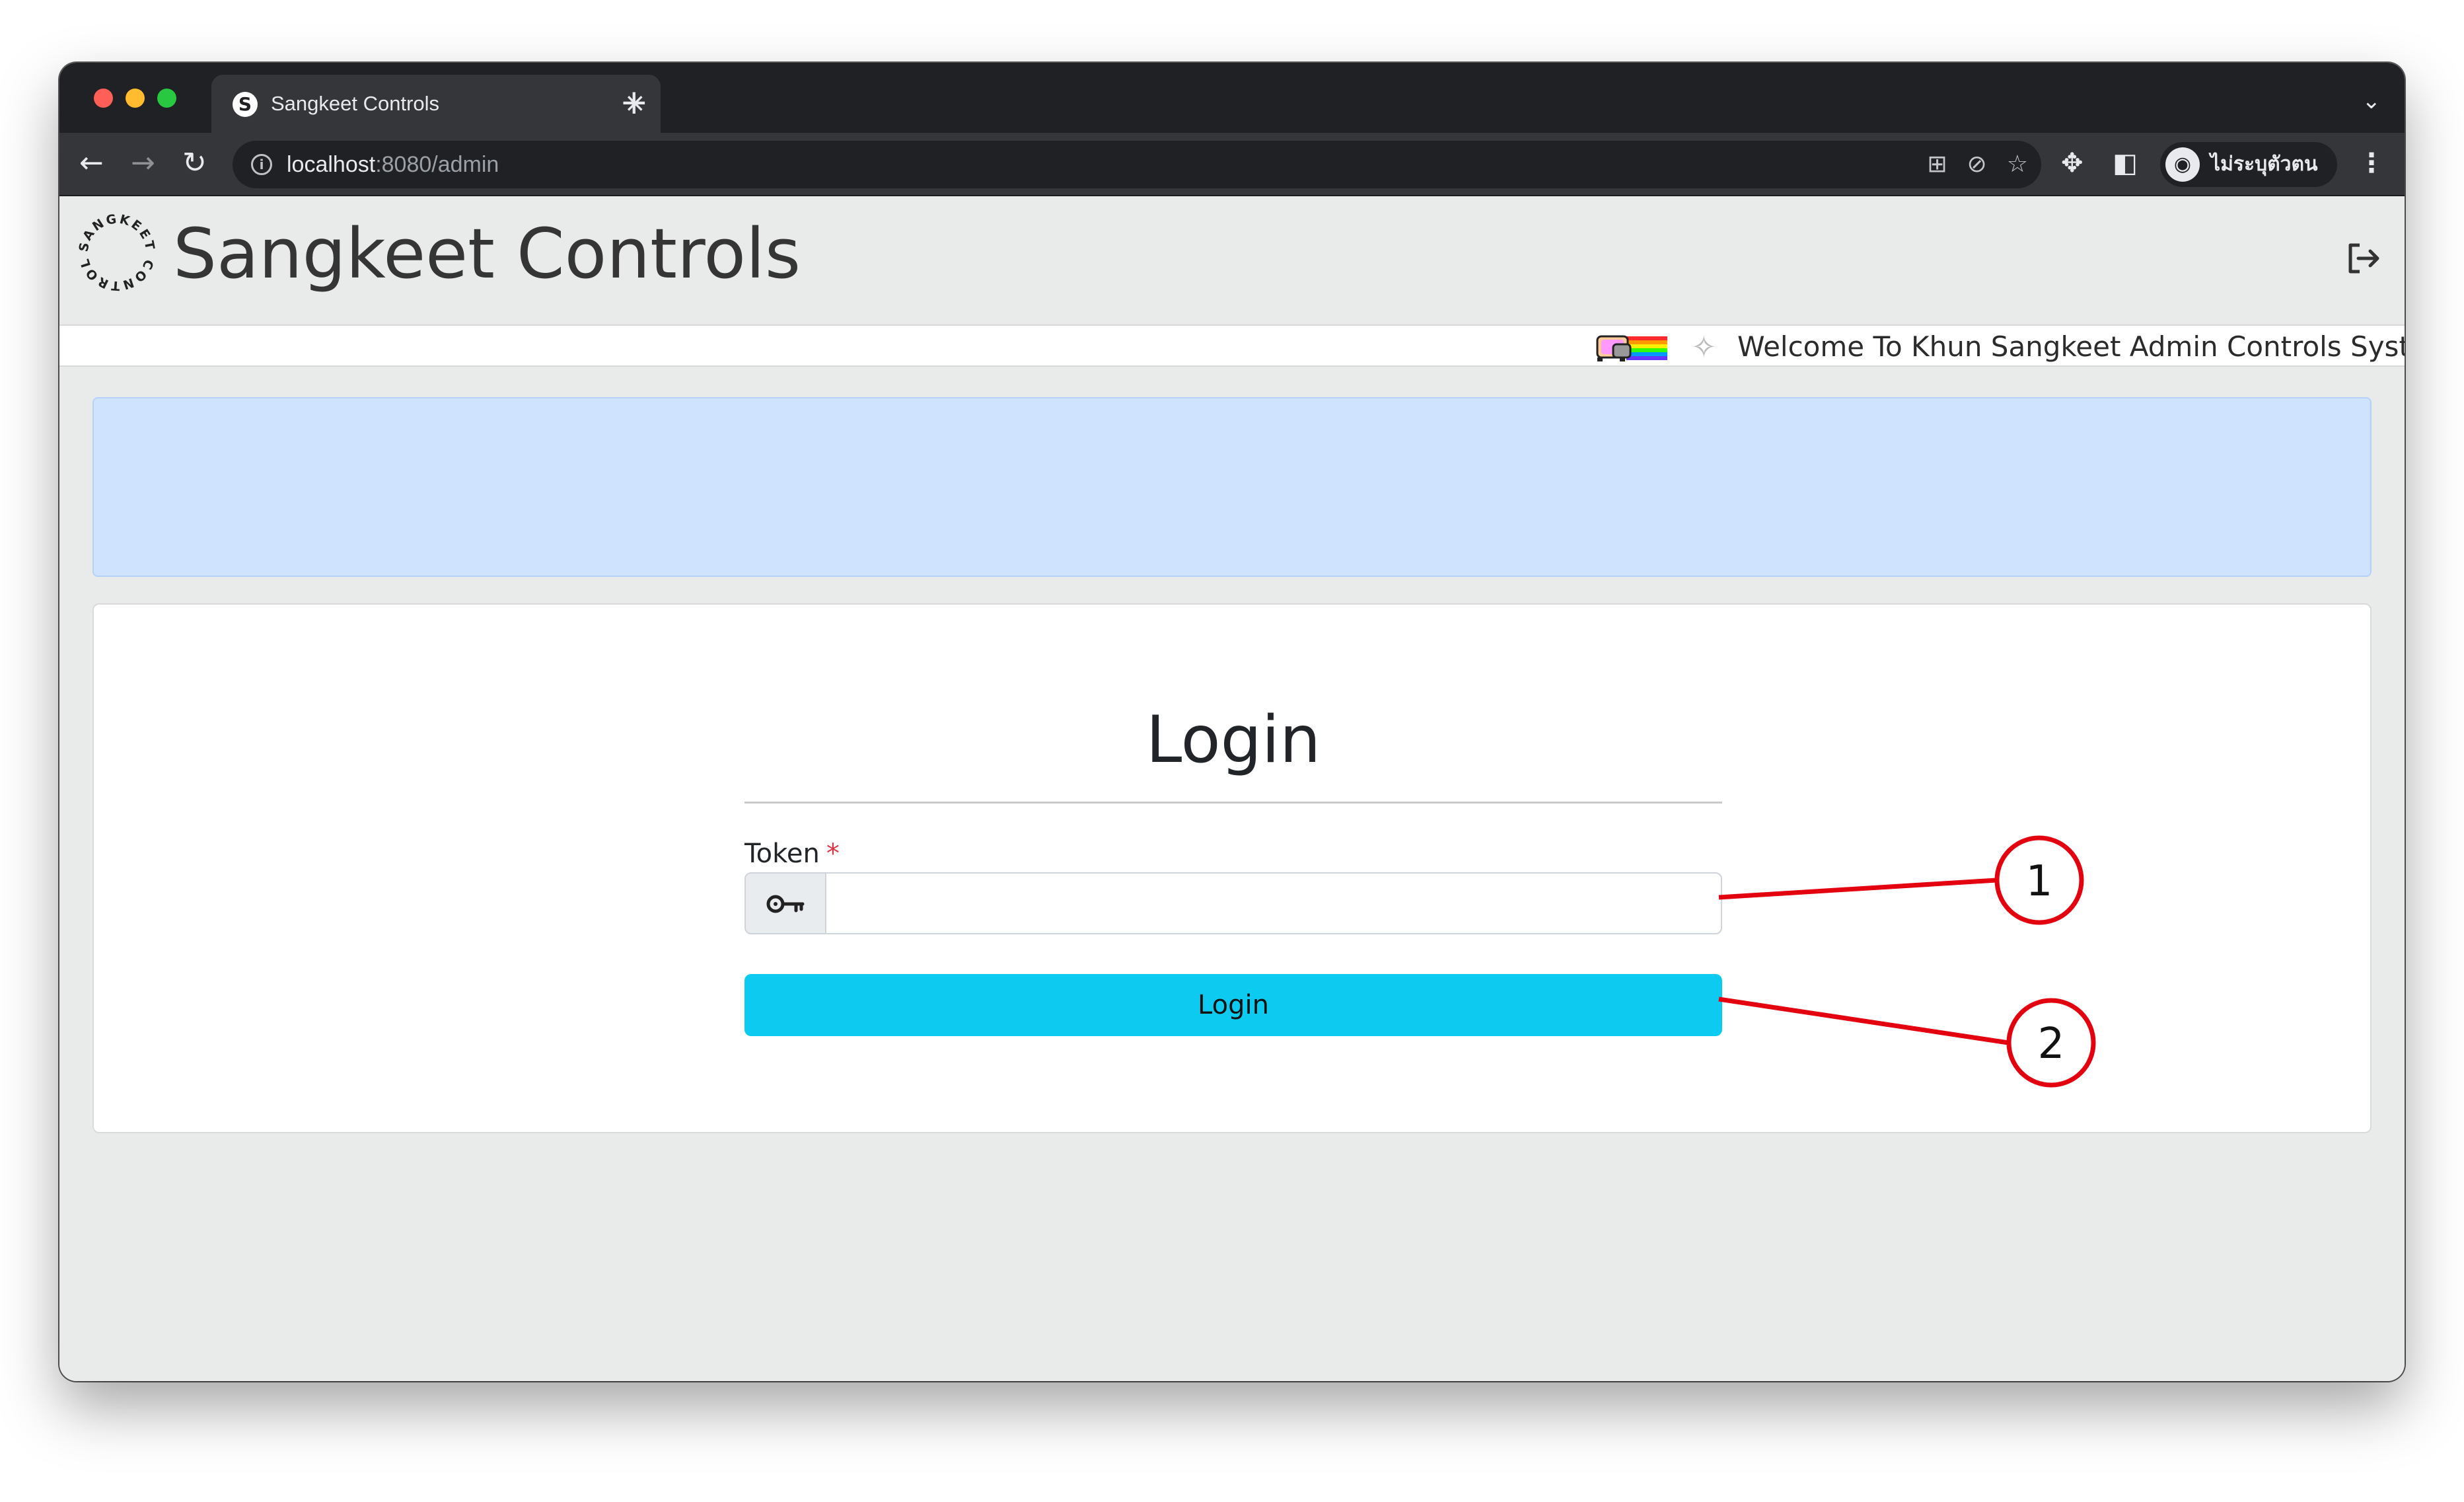 The image size is (2464, 1502). Describe the element at coordinates (634, 102) in the screenshot. I see `new-tab-button: +` at that location.